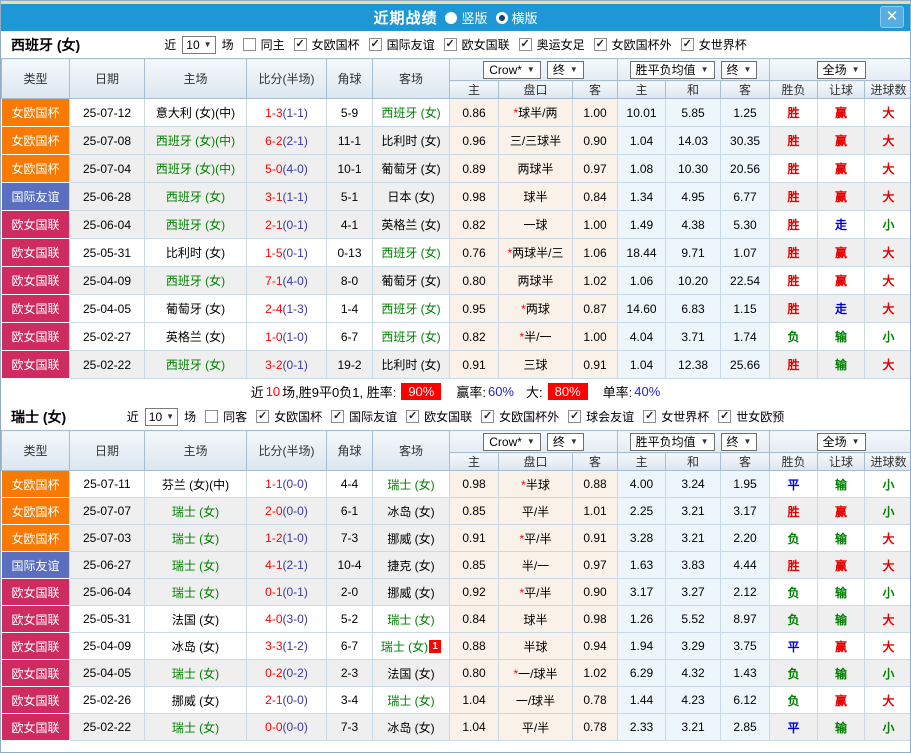 The image size is (911, 753). Describe the element at coordinates (595, 308) in the screenshot. I see `away-odds: 0.87` at that location.